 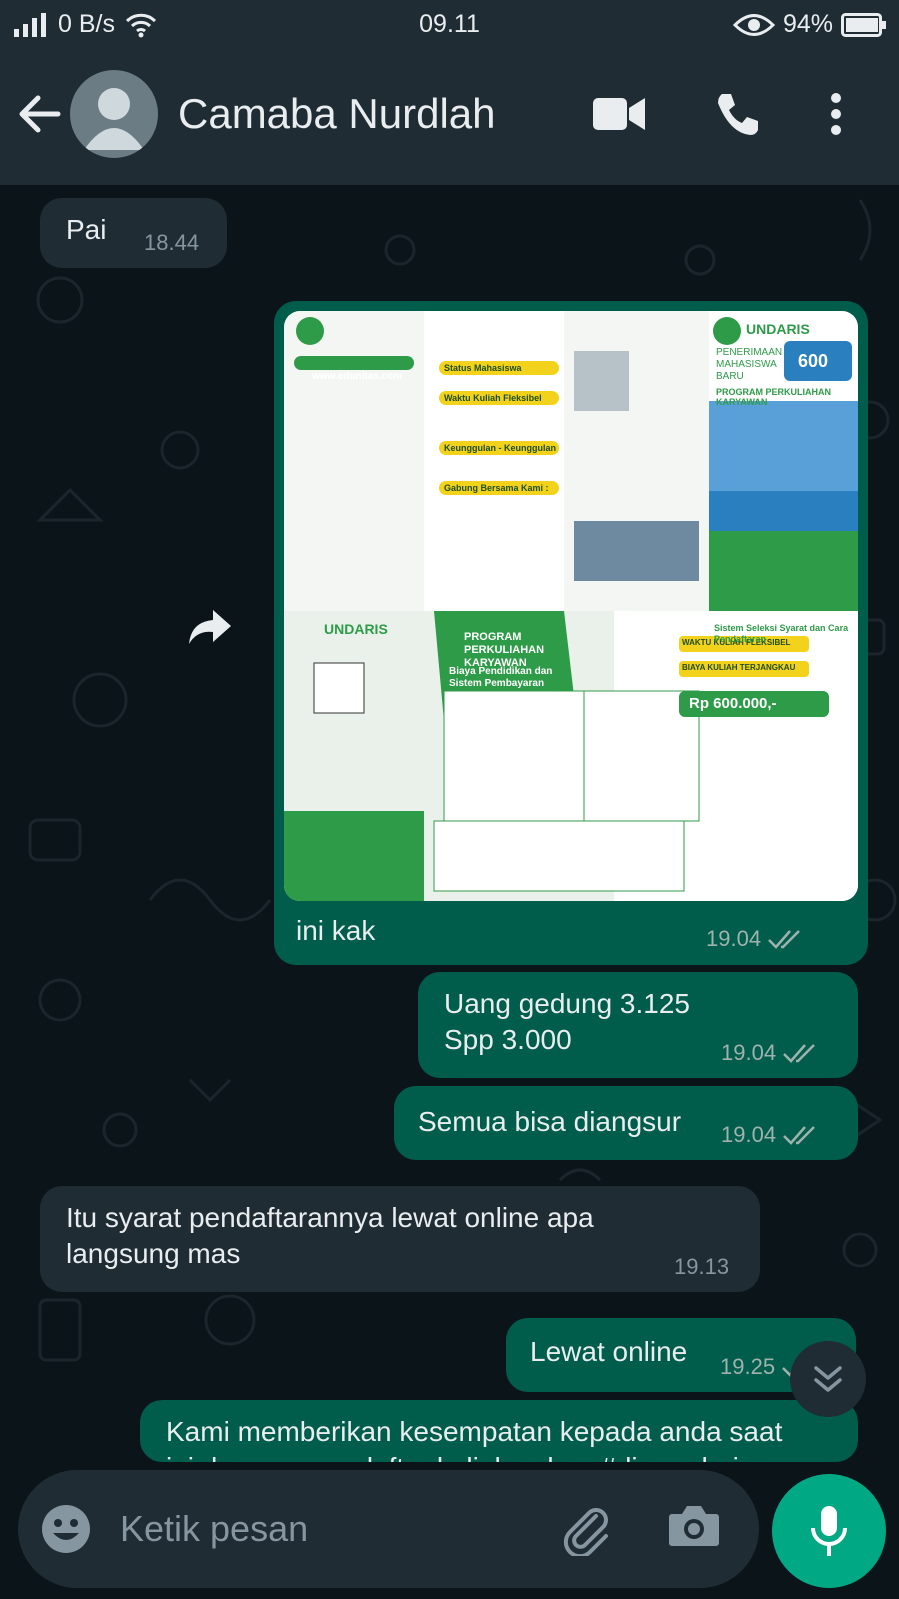 What do you see at coordinates (337, 114) in the screenshot?
I see `contact-name: Camaba Nurdlah` at bounding box center [337, 114].